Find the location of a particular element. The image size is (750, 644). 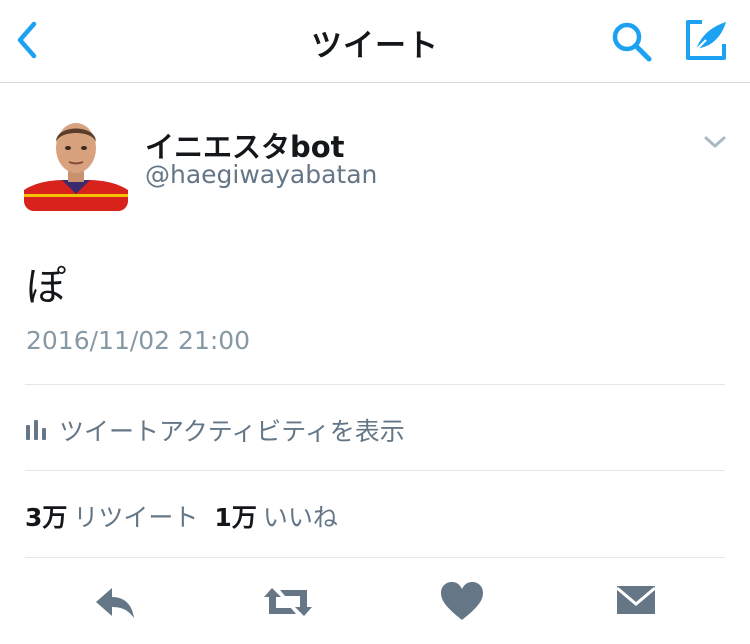

search-icon is located at coordinates (632, 42).